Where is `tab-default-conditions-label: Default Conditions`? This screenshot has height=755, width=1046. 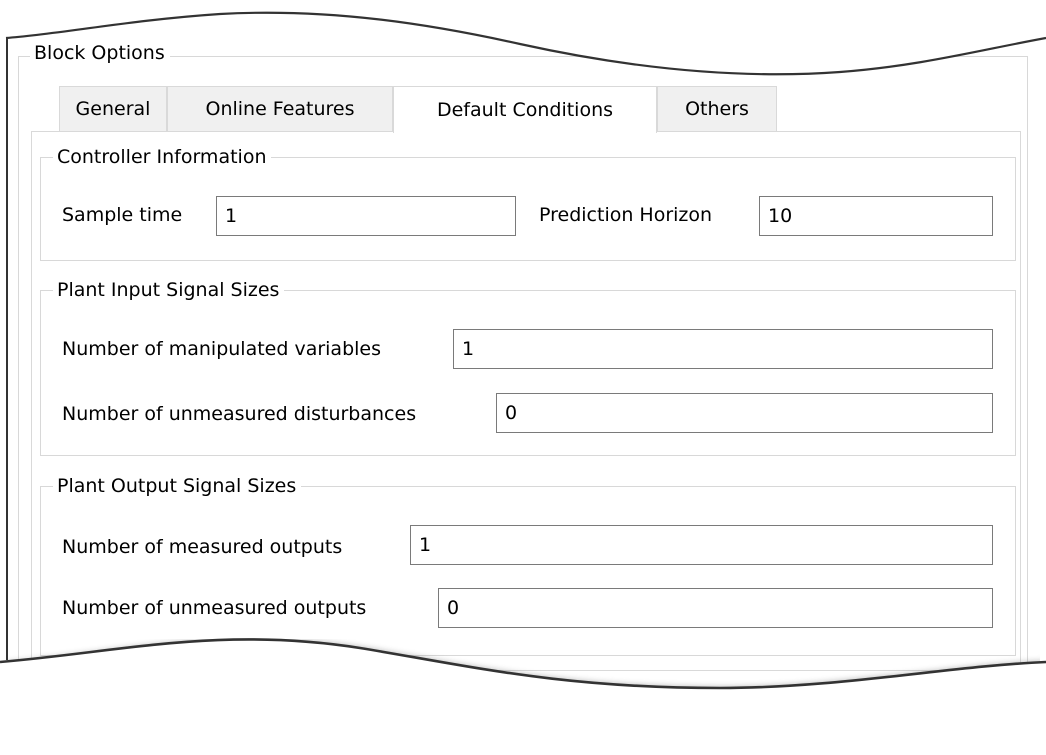
tab-default-conditions-label: Default Conditions is located at coordinates (525, 109).